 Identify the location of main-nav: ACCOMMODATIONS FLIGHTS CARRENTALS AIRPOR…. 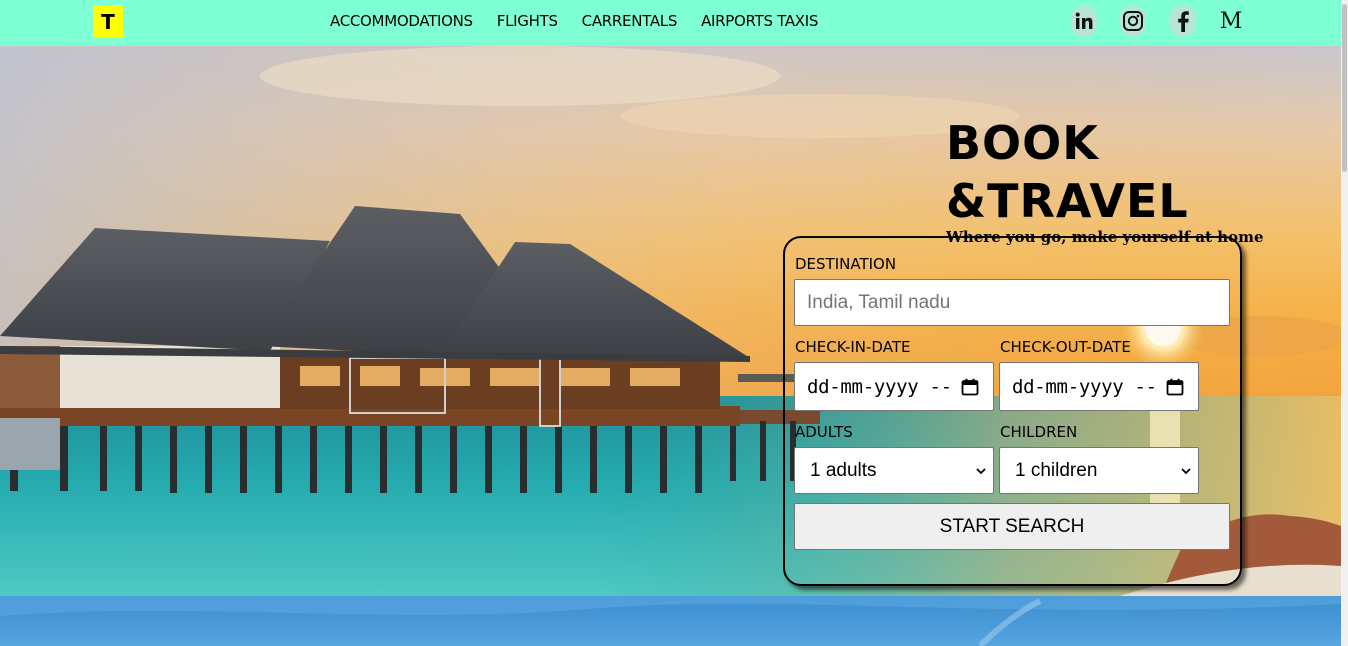
(574, 21).